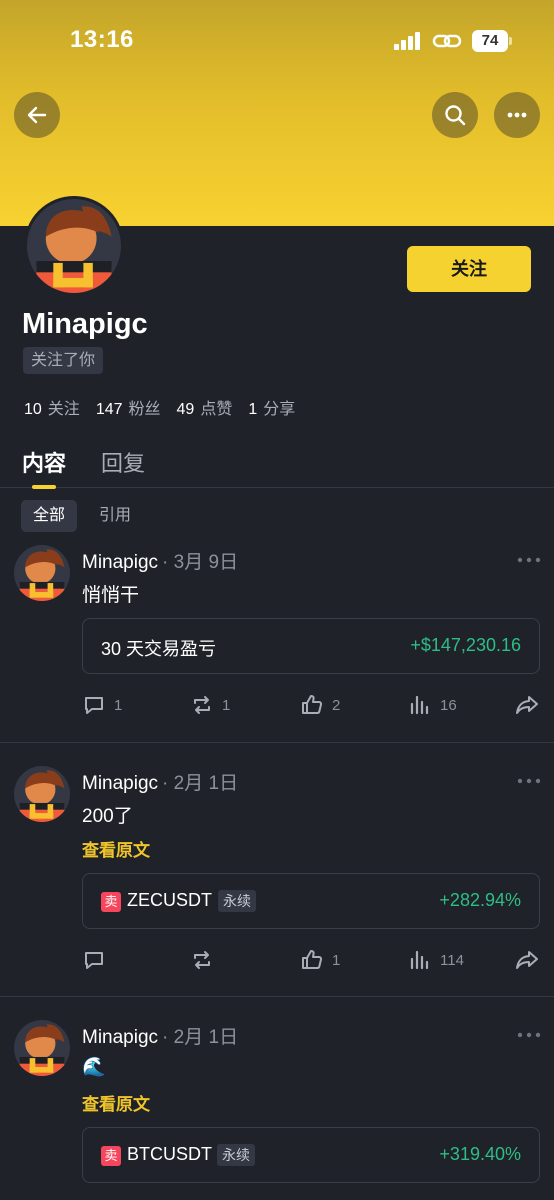  I want to click on tab-content: 内容, so click(44, 467).